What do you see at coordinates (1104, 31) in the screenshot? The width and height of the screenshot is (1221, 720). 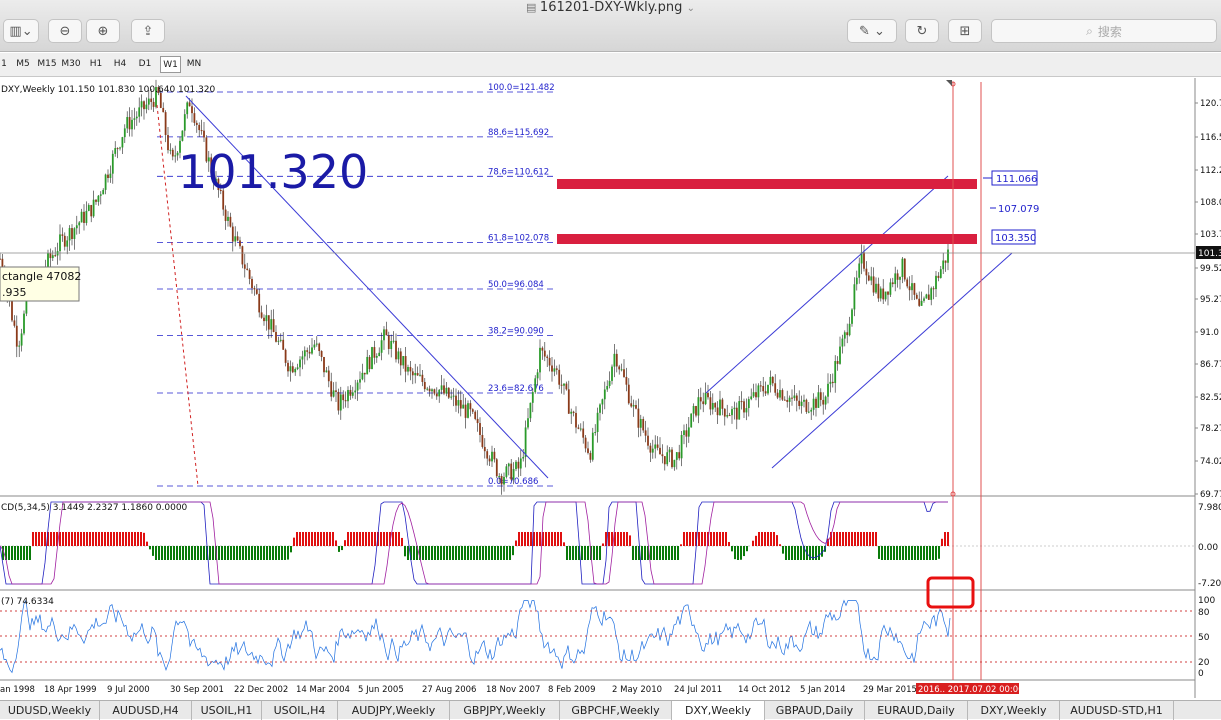 I see `search-field: ⌕ 搜索` at bounding box center [1104, 31].